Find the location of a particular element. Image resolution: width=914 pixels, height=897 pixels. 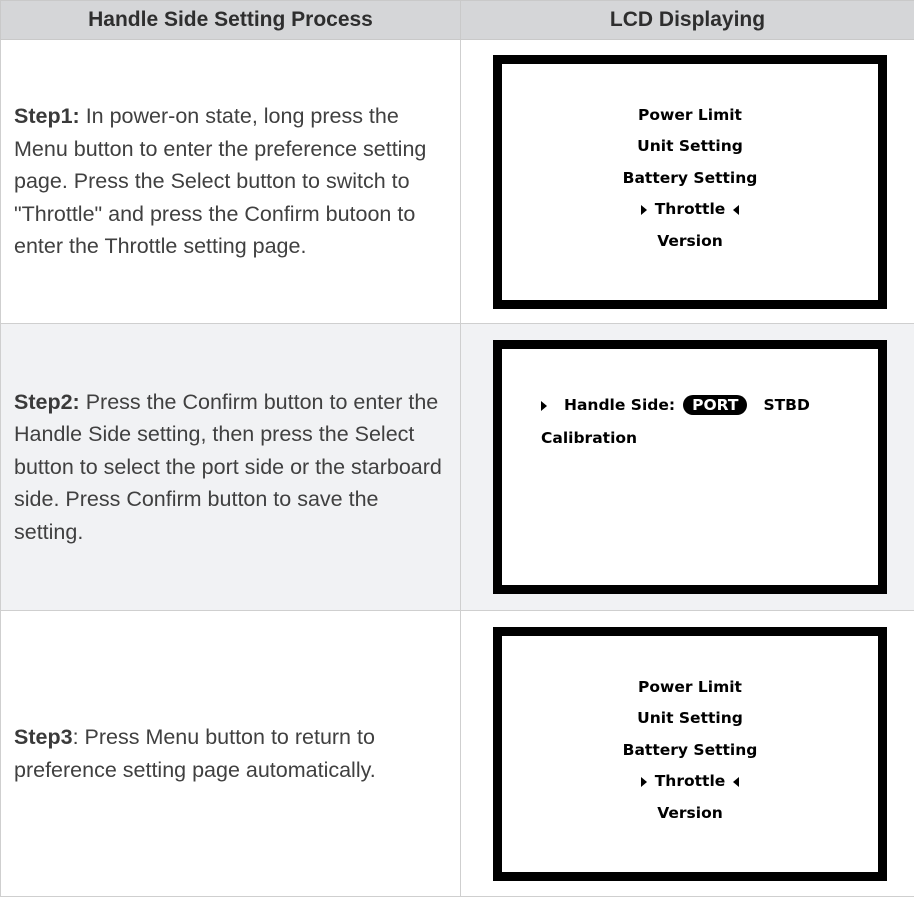

header-process: Handle Side Setting Process is located at coordinates (231, 20).